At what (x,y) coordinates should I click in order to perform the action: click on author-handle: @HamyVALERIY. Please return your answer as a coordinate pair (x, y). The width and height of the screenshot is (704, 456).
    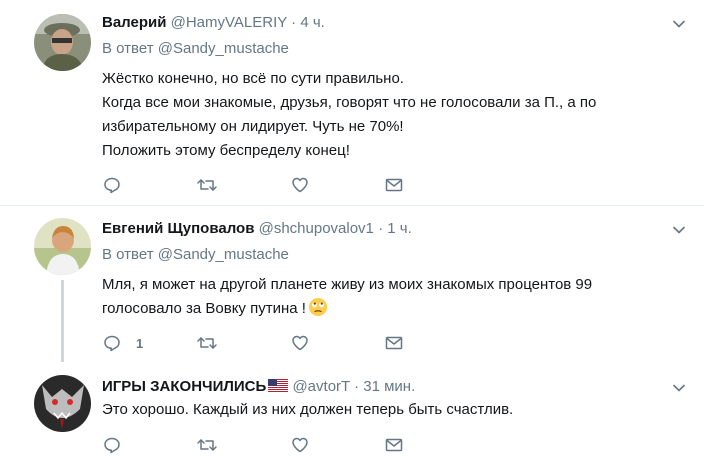
    Looking at the image, I should click on (229, 22).